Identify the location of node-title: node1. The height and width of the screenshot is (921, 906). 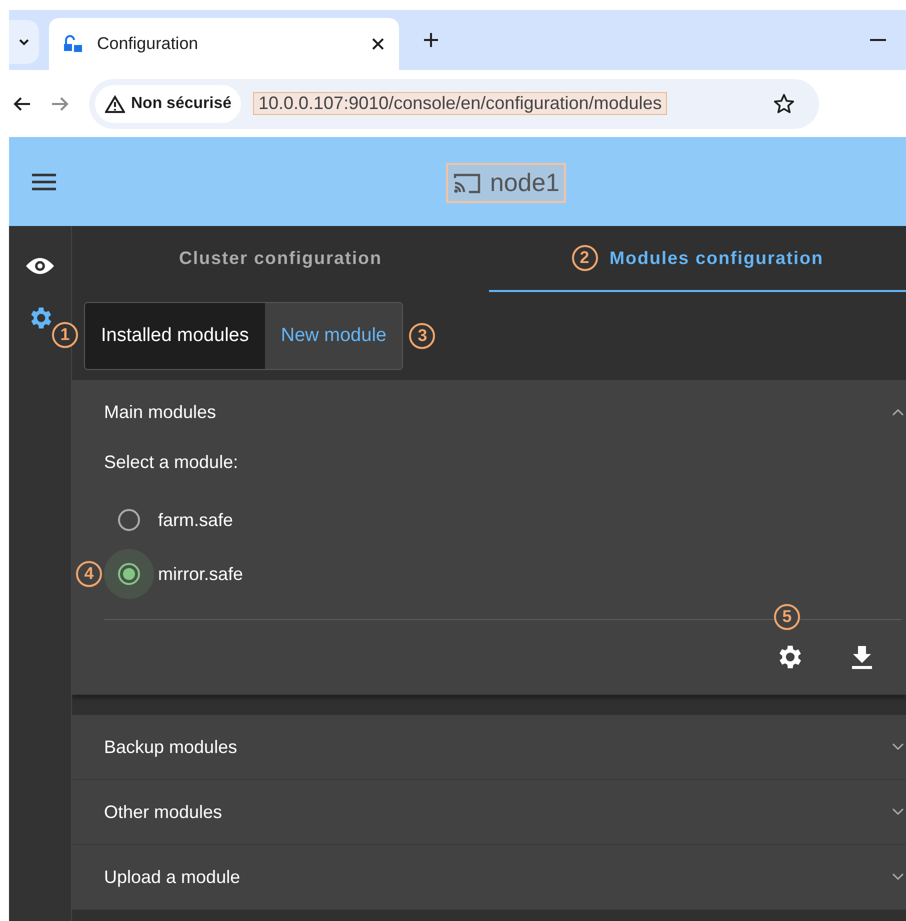
(506, 183).